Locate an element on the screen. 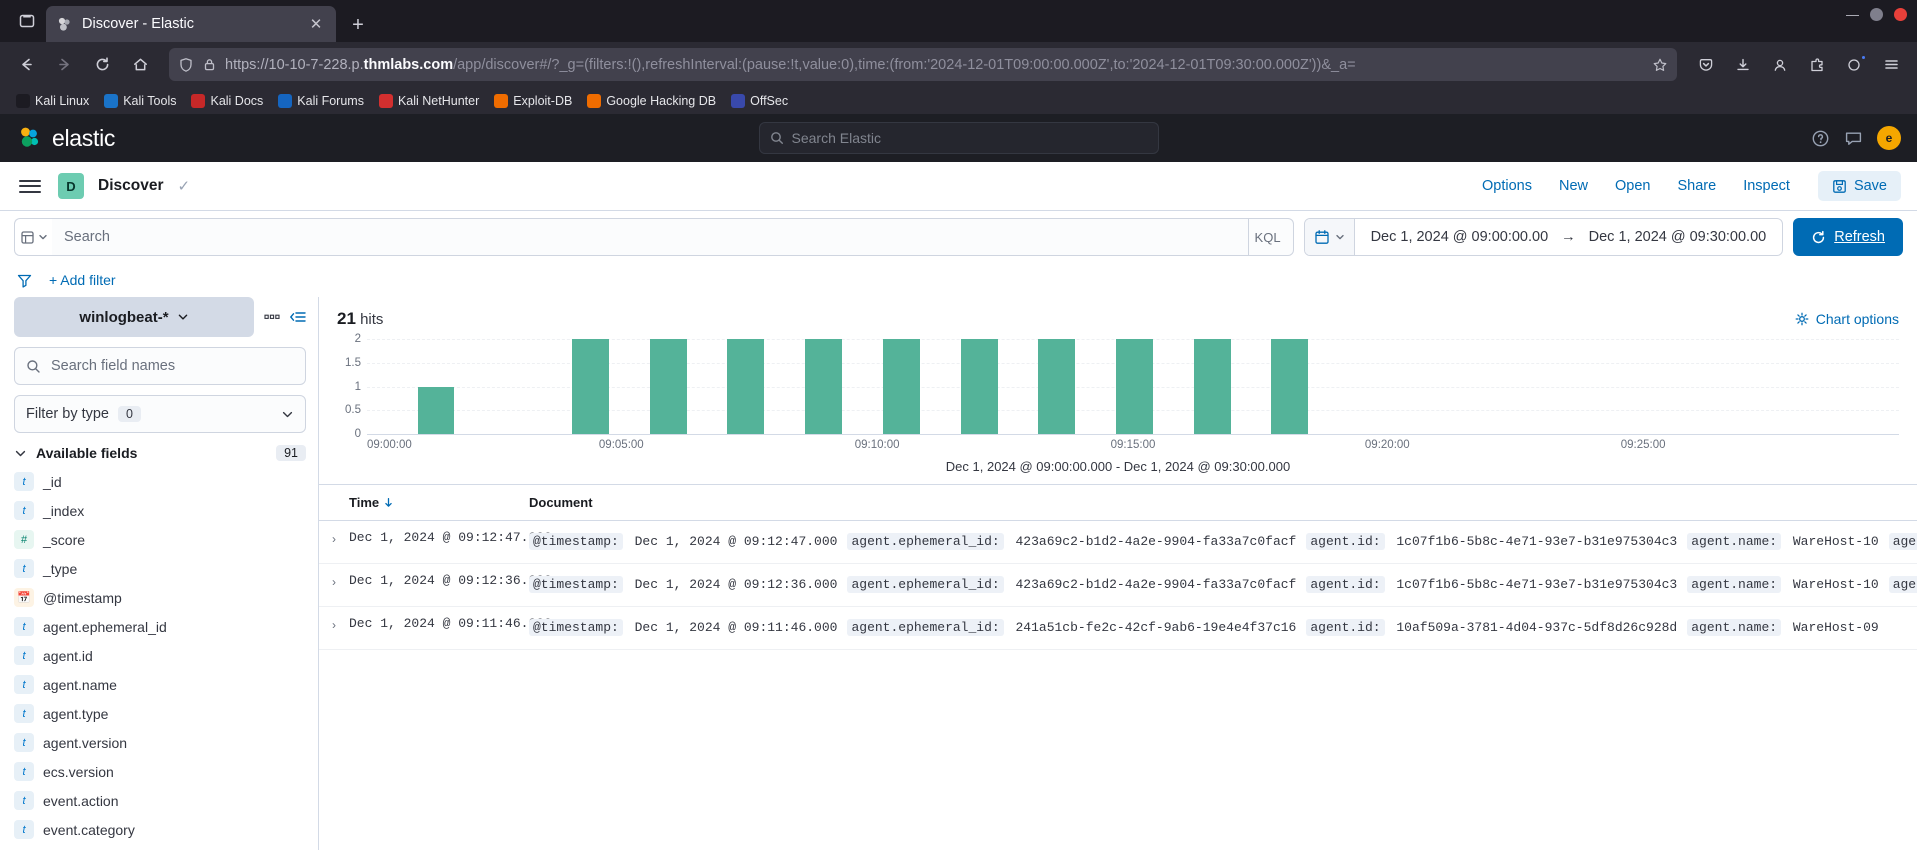 Image resolution: width=1917 pixels, height=850 pixels. index-pattern-selector: winlogbeat-* is located at coordinates (134, 317).